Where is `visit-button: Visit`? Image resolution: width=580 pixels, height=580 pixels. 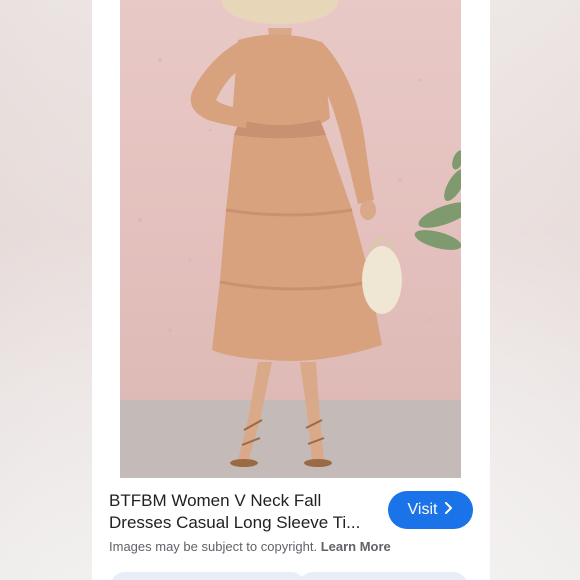
visit-button: Visit is located at coordinates (430, 510).